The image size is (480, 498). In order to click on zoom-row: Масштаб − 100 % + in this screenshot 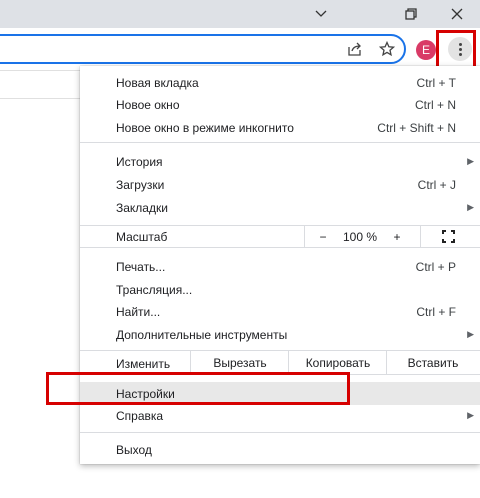, I will do `click(280, 236)`.